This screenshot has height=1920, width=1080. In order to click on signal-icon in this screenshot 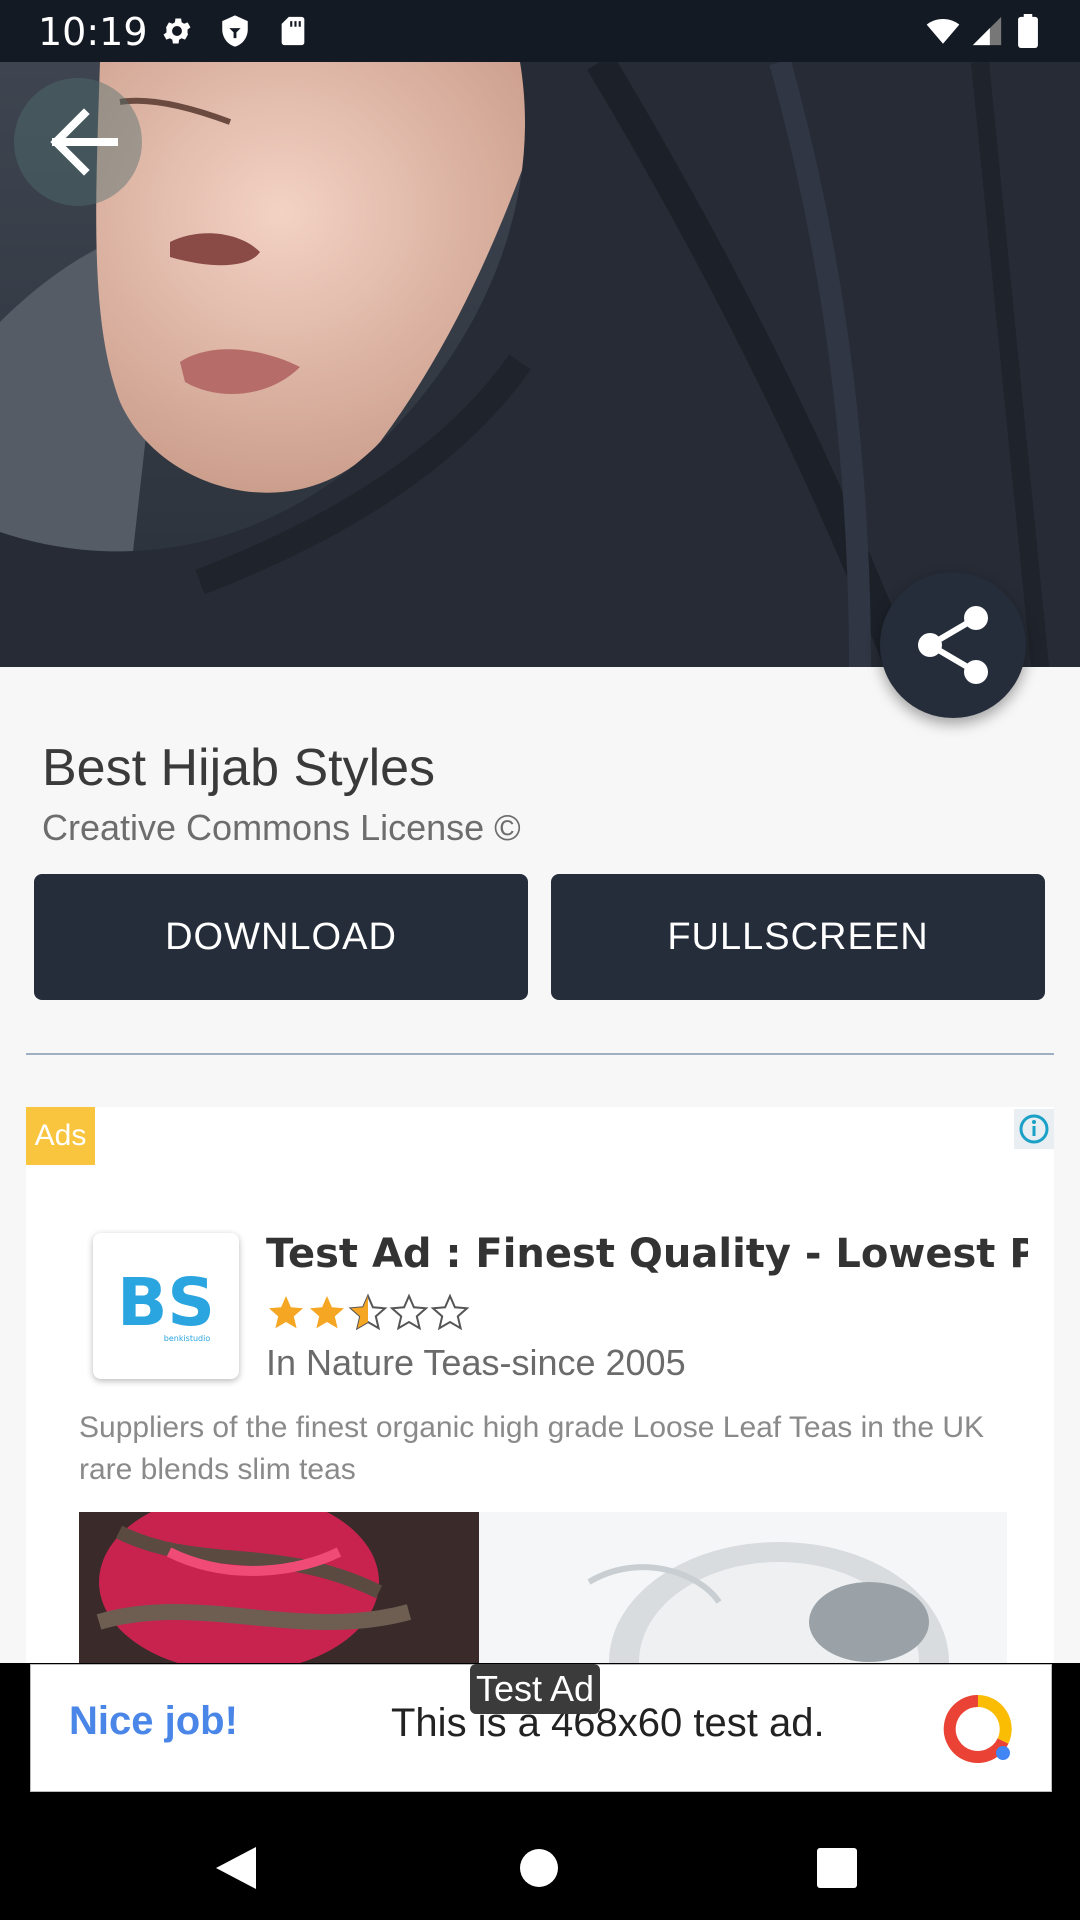, I will do `click(987, 31)`.